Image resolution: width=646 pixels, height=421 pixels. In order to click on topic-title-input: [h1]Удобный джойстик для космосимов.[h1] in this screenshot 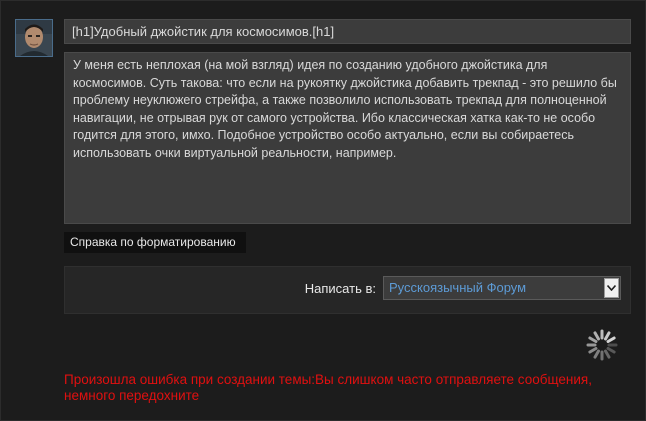, I will do `click(347, 31)`.